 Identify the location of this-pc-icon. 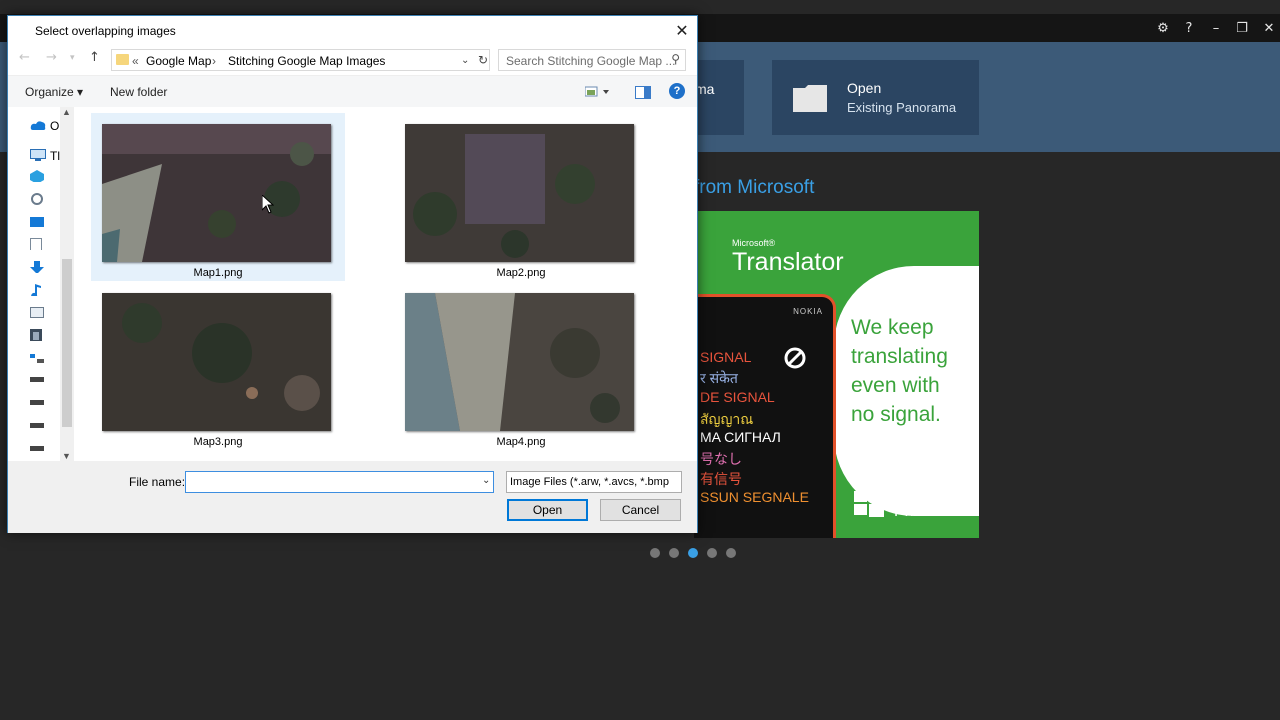
(38, 155).